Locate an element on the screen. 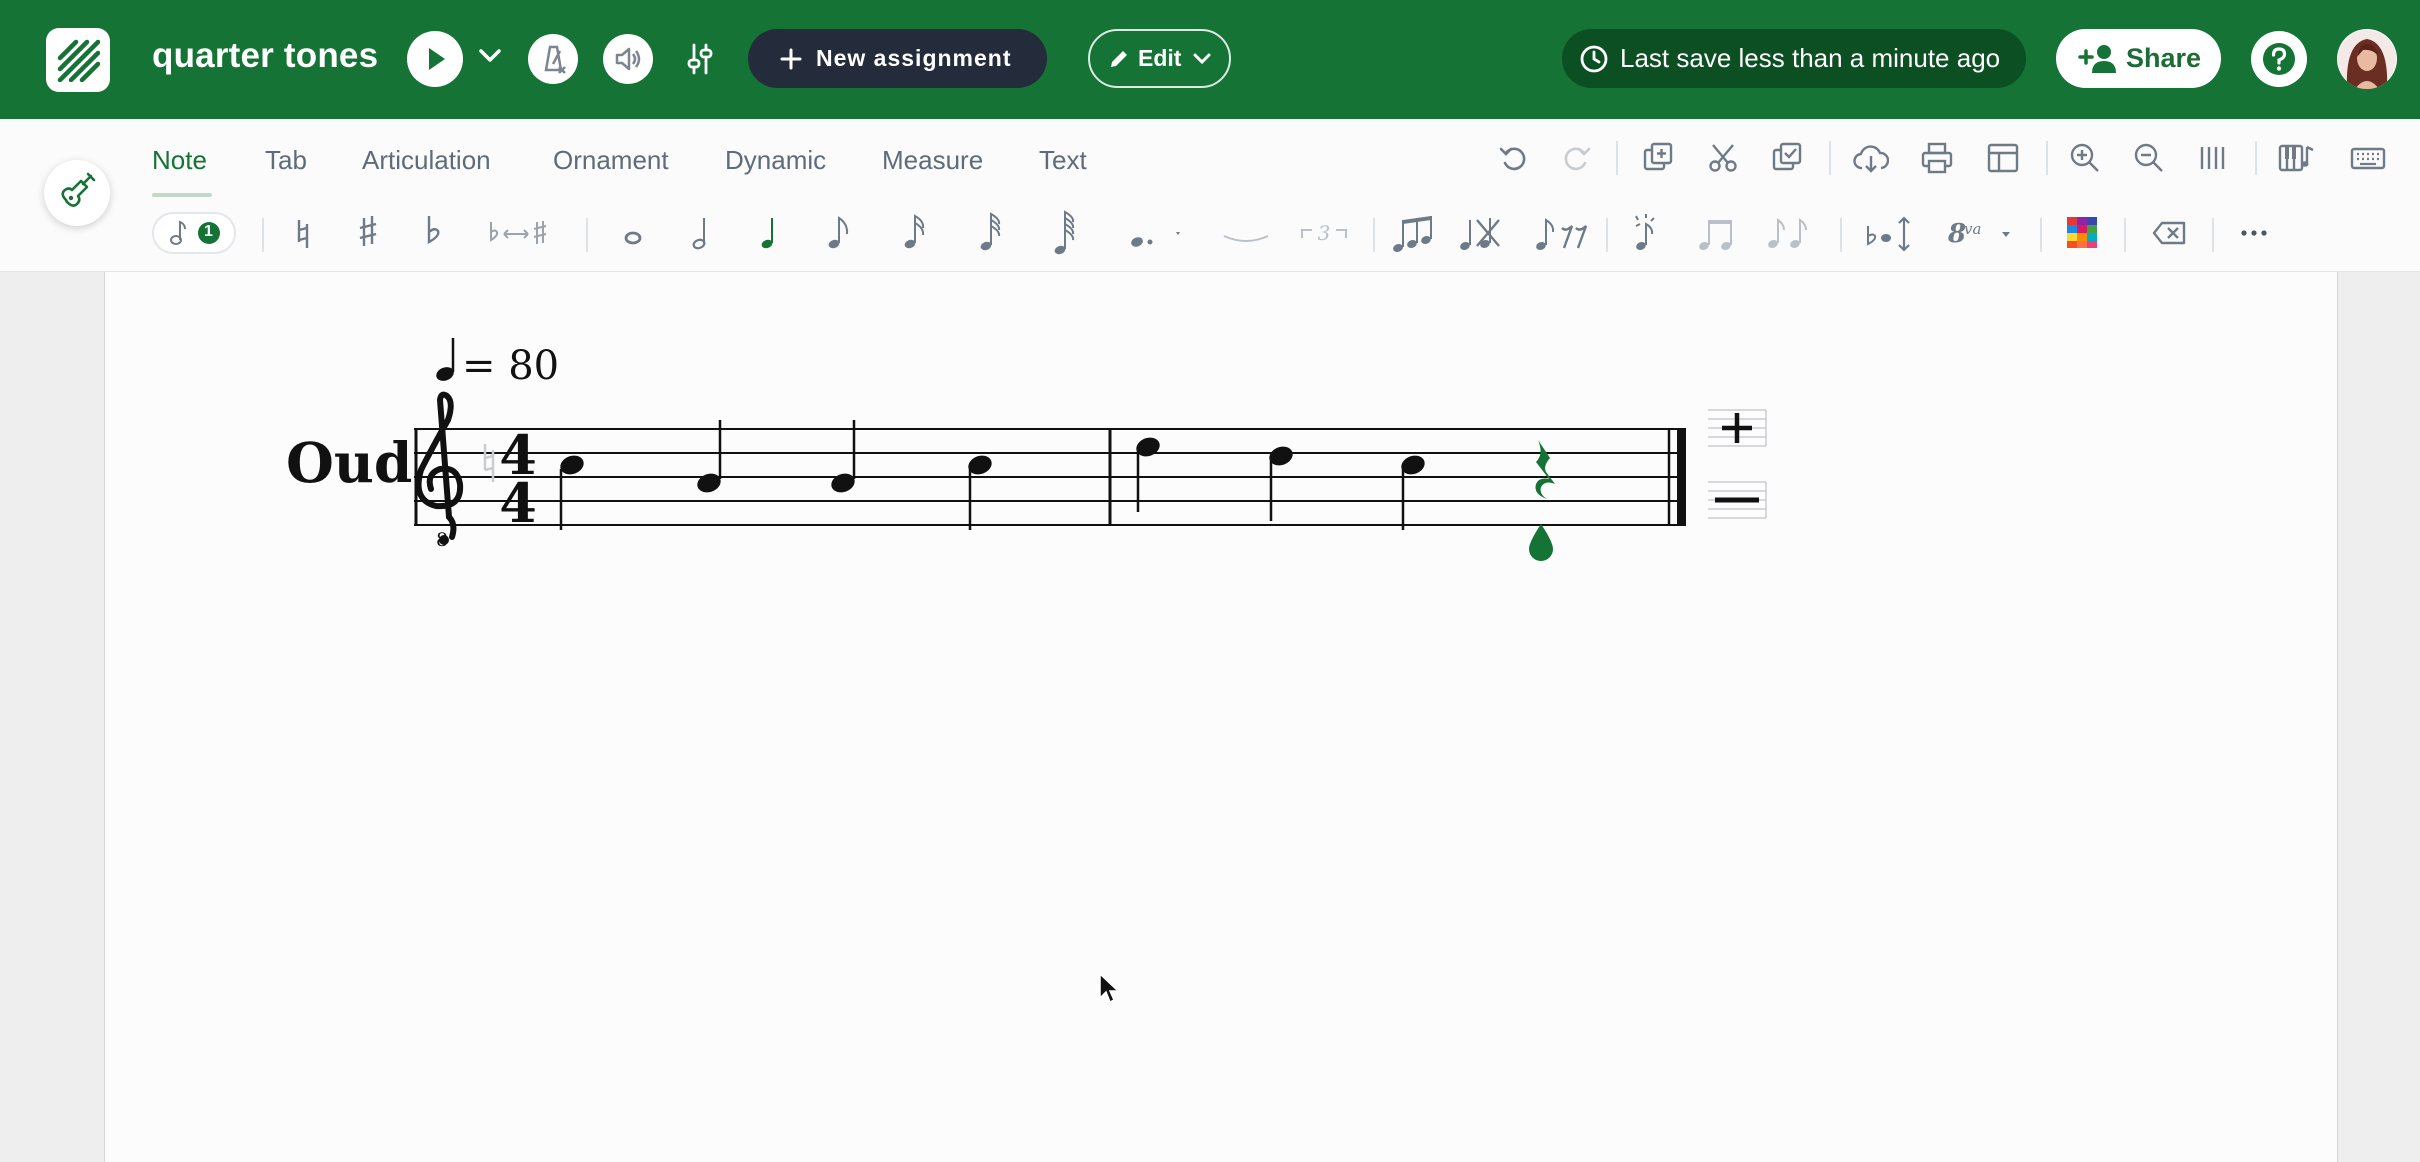 This screenshot has width=2420, height=1162. more-options-icon is located at coordinates (2254, 233).